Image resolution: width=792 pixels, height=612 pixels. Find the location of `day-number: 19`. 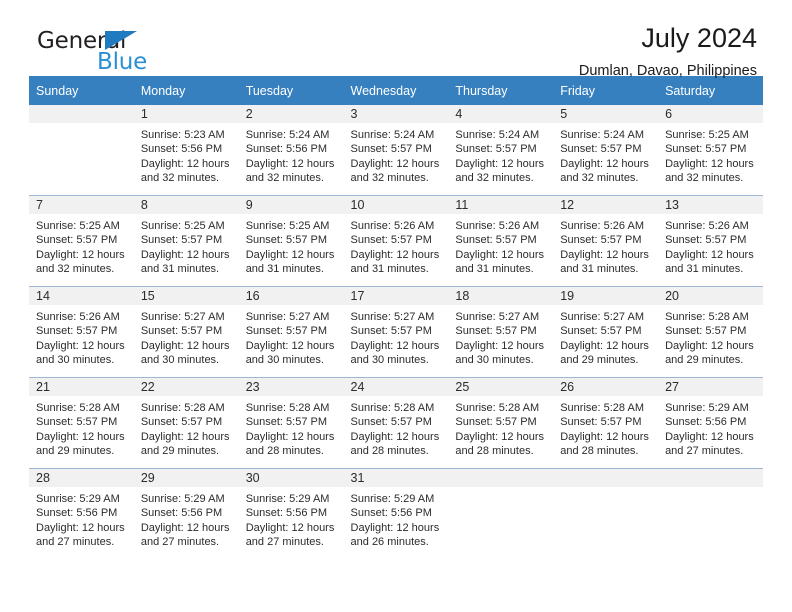

day-number: 19 is located at coordinates (606, 296).